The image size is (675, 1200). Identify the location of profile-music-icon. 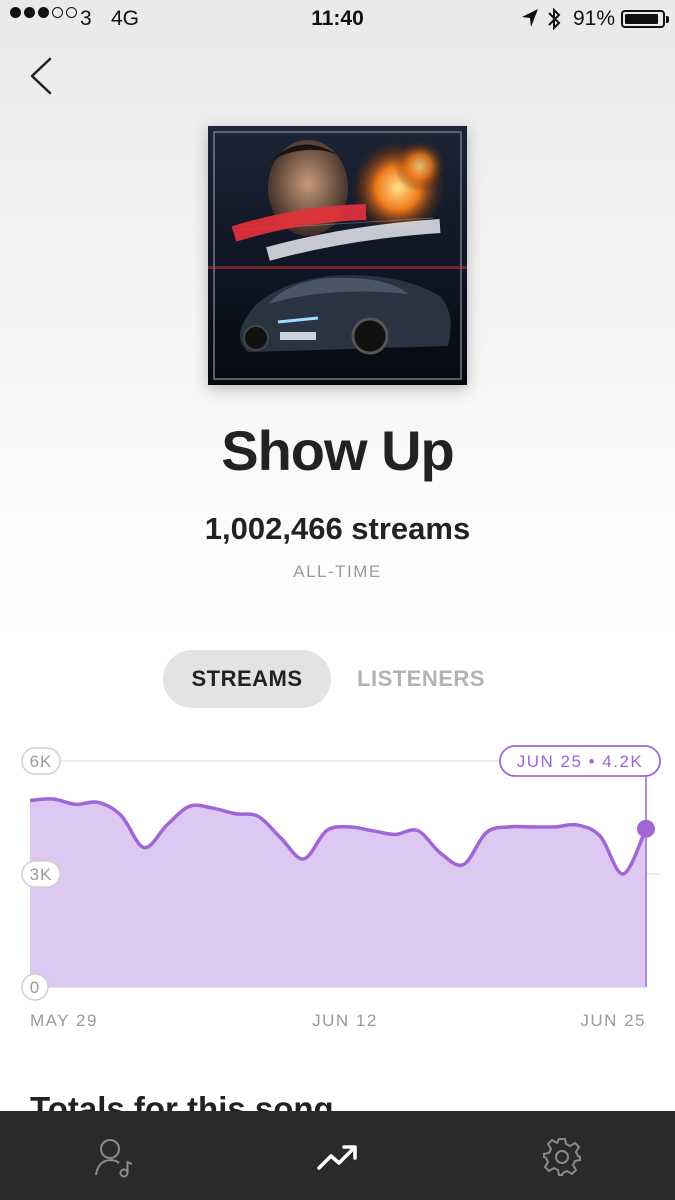
(114, 1157).